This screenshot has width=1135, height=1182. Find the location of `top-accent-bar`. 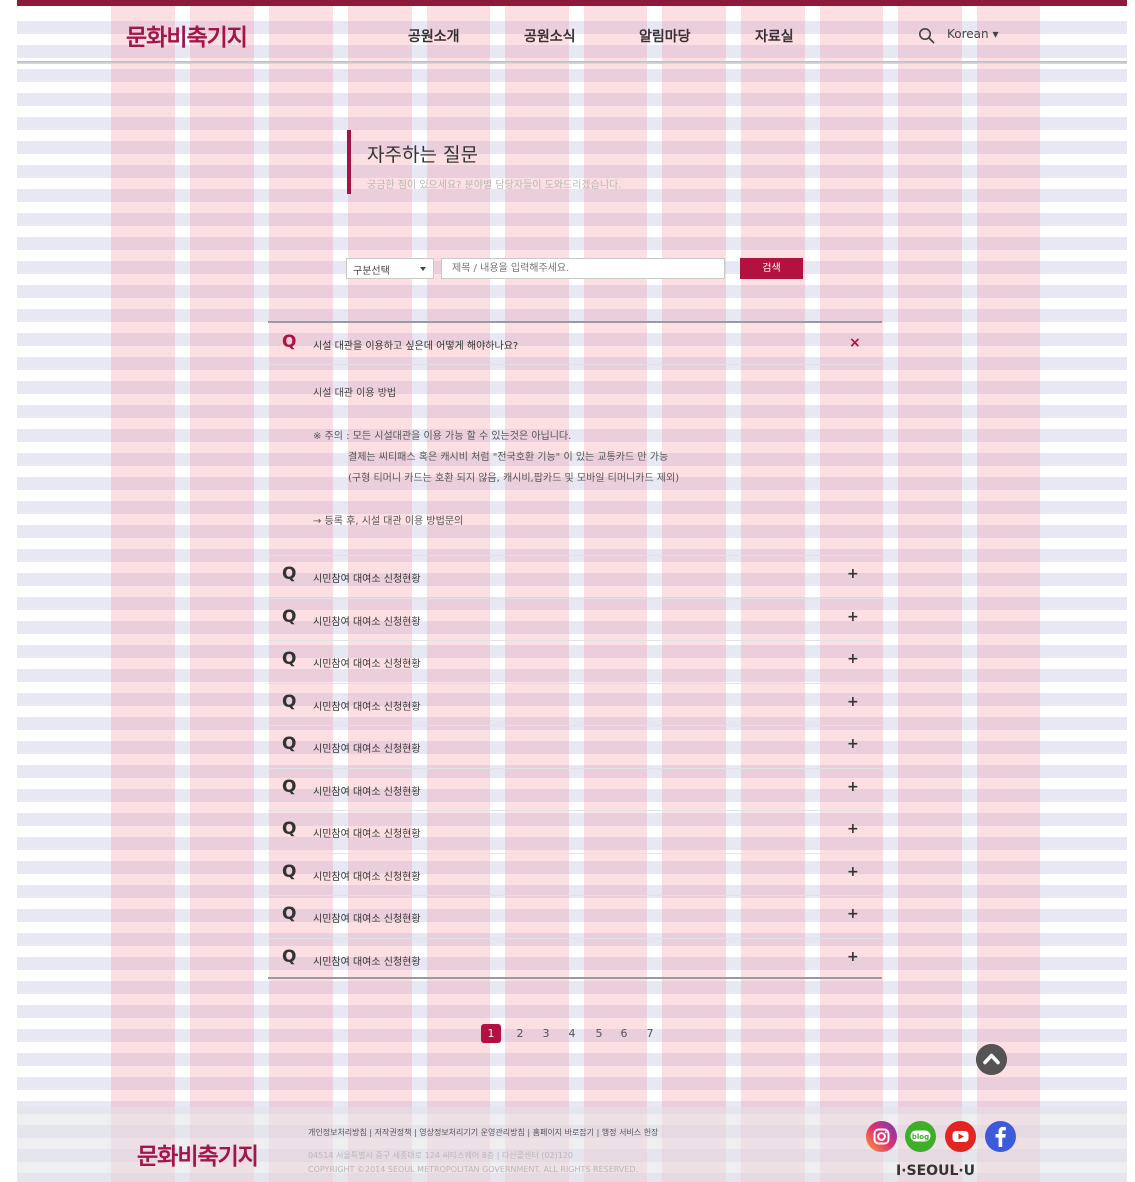

top-accent-bar is located at coordinates (572, 3).